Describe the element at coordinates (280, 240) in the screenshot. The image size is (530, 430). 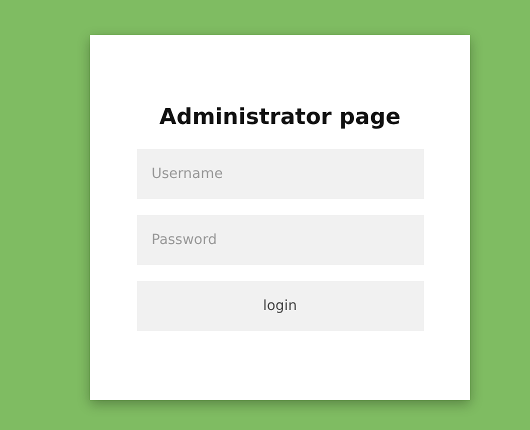
I see `input-field: Password` at that location.